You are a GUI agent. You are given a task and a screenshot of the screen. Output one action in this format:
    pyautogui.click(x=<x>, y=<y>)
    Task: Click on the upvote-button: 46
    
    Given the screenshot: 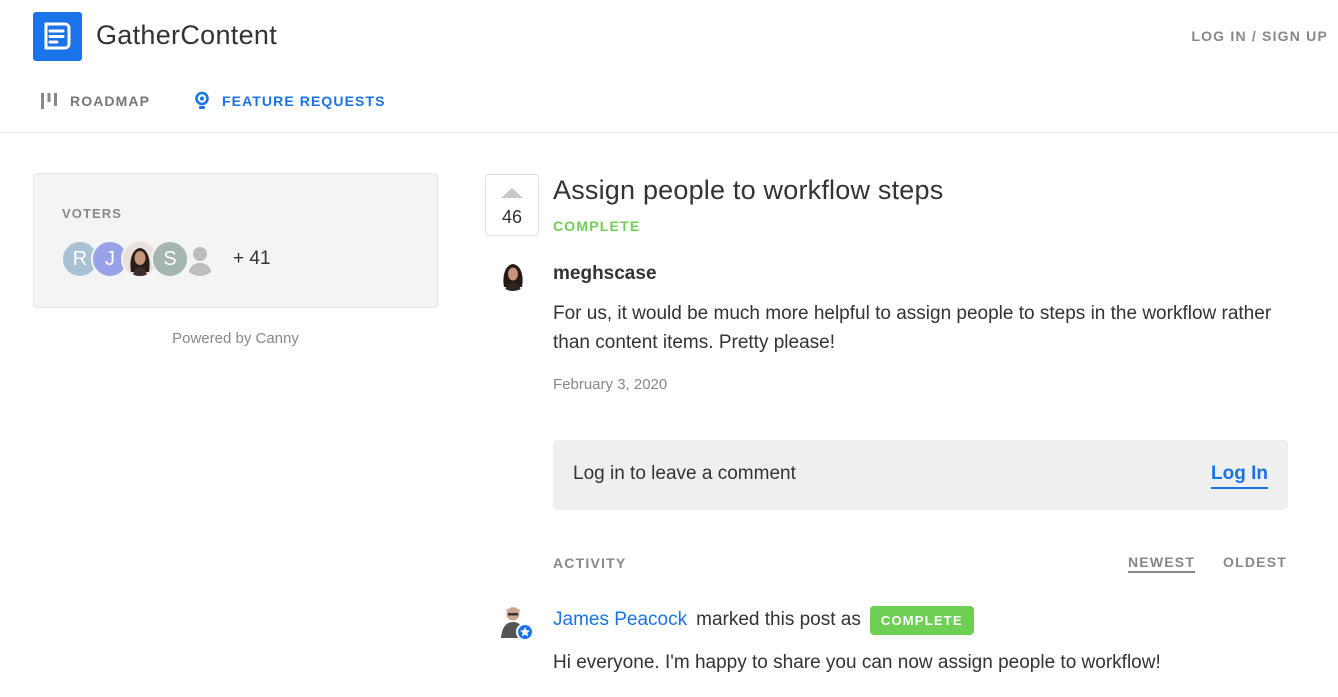 What is the action you would take?
    pyautogui.click(x=512, y=205)
    